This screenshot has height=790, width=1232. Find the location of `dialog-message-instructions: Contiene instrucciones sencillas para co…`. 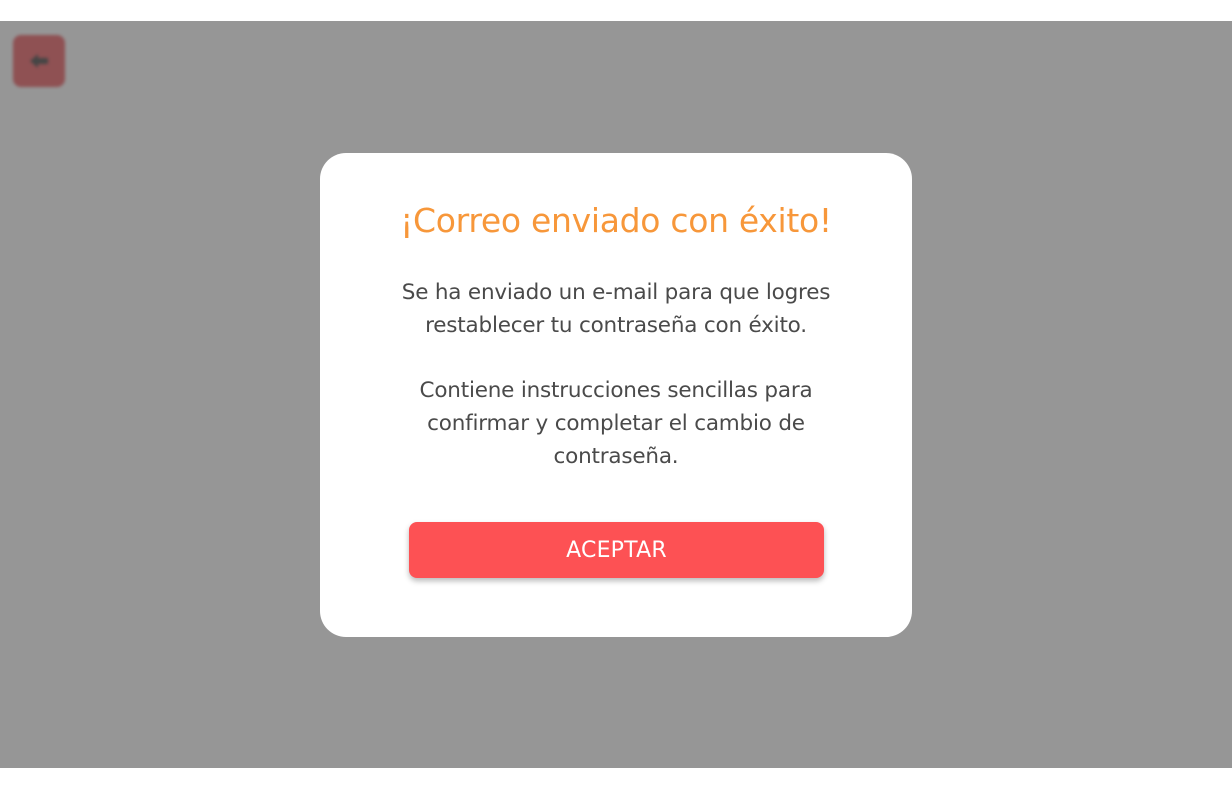

dialog-message-instructions: Contiene instrucciones sencillas para co… is located at coordinates (616, 423).